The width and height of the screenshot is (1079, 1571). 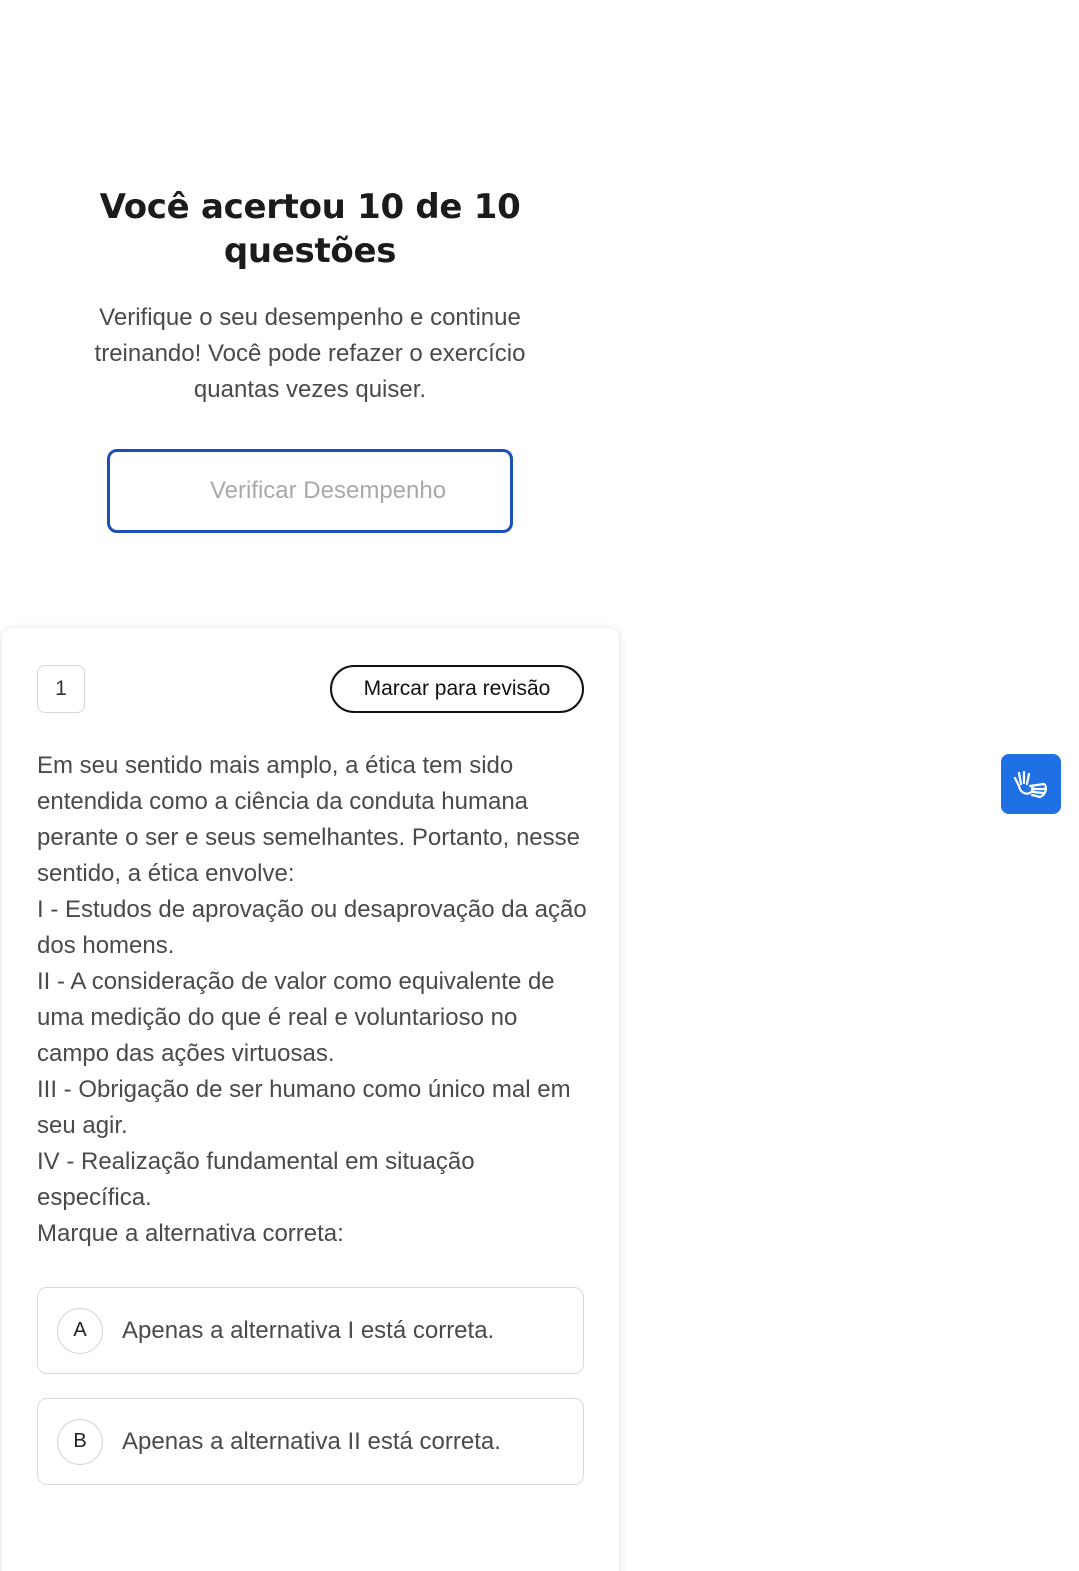 I want to click on option-letter-b: B, so click(x=80, y=1441).